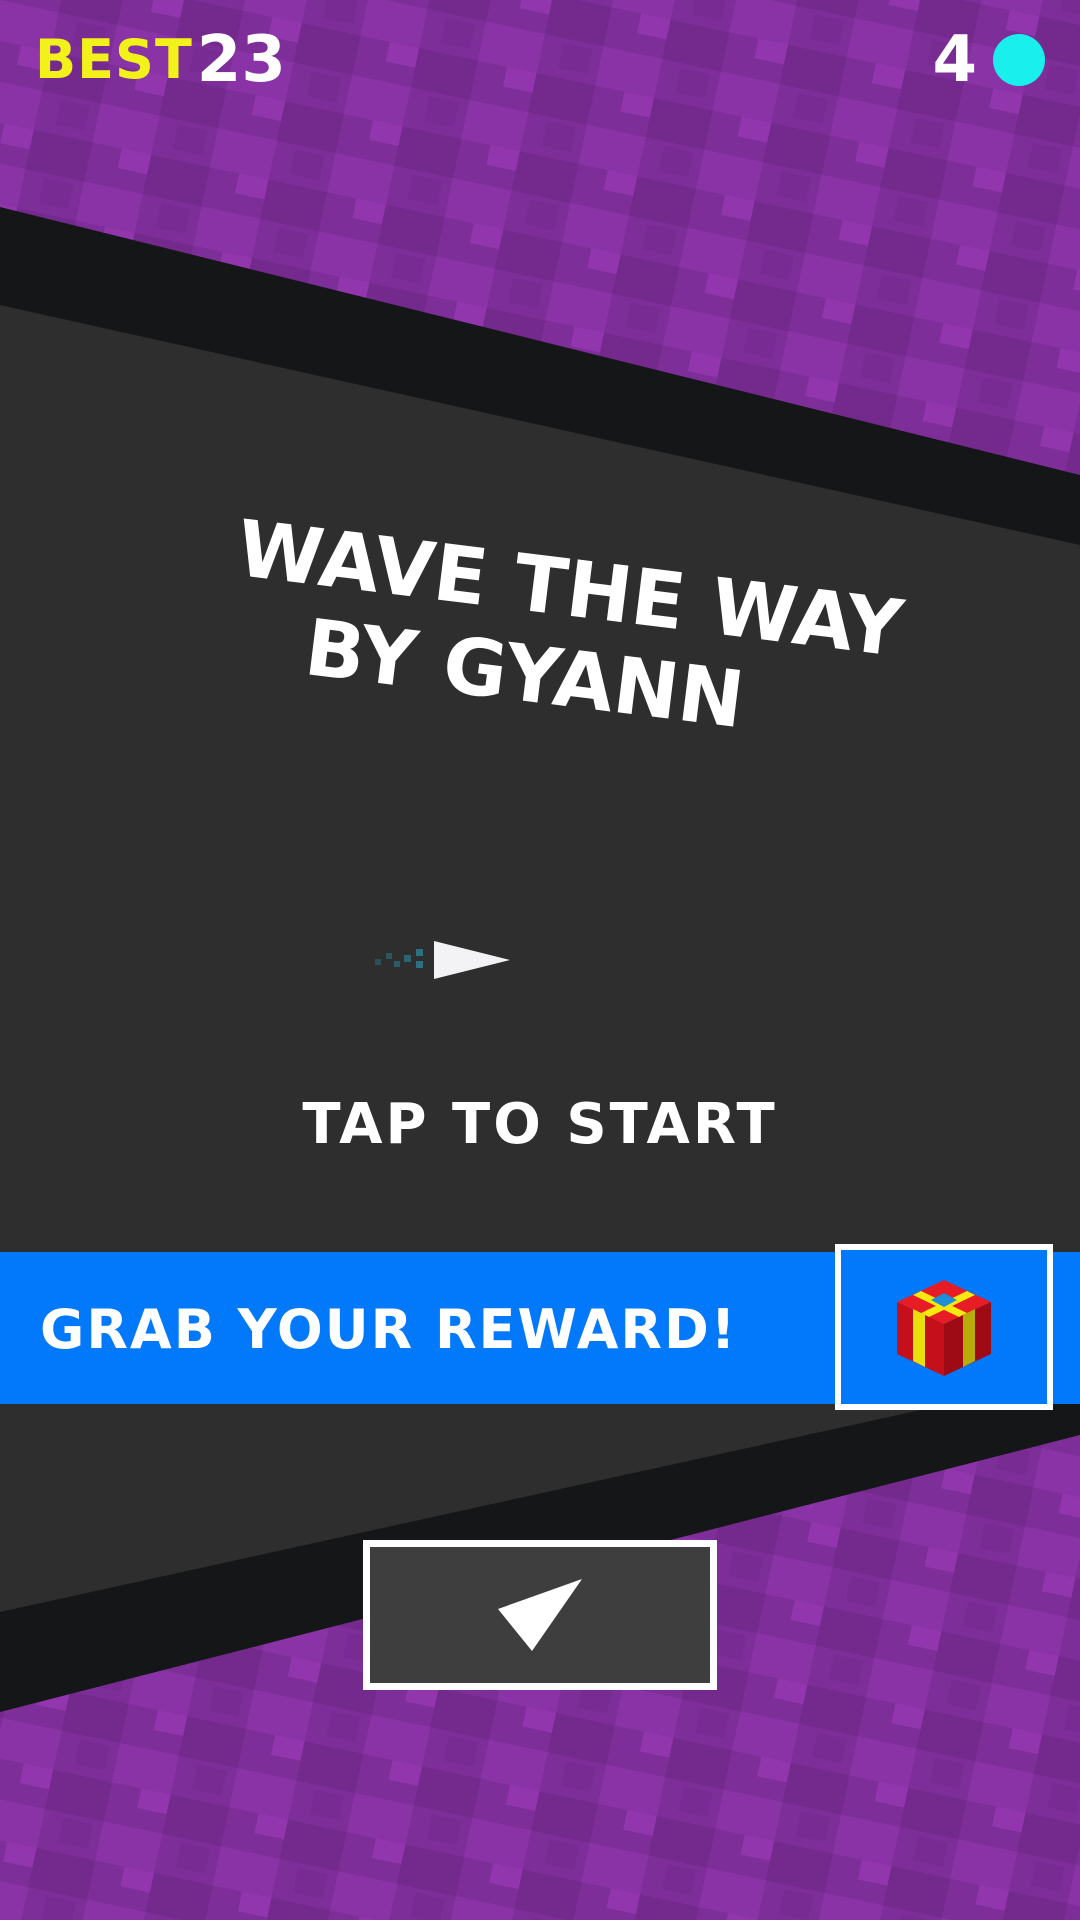  What do you see at coordinates (399, 958) in the screenshot?
I see `player-trail` at bounding box center [399, 958].